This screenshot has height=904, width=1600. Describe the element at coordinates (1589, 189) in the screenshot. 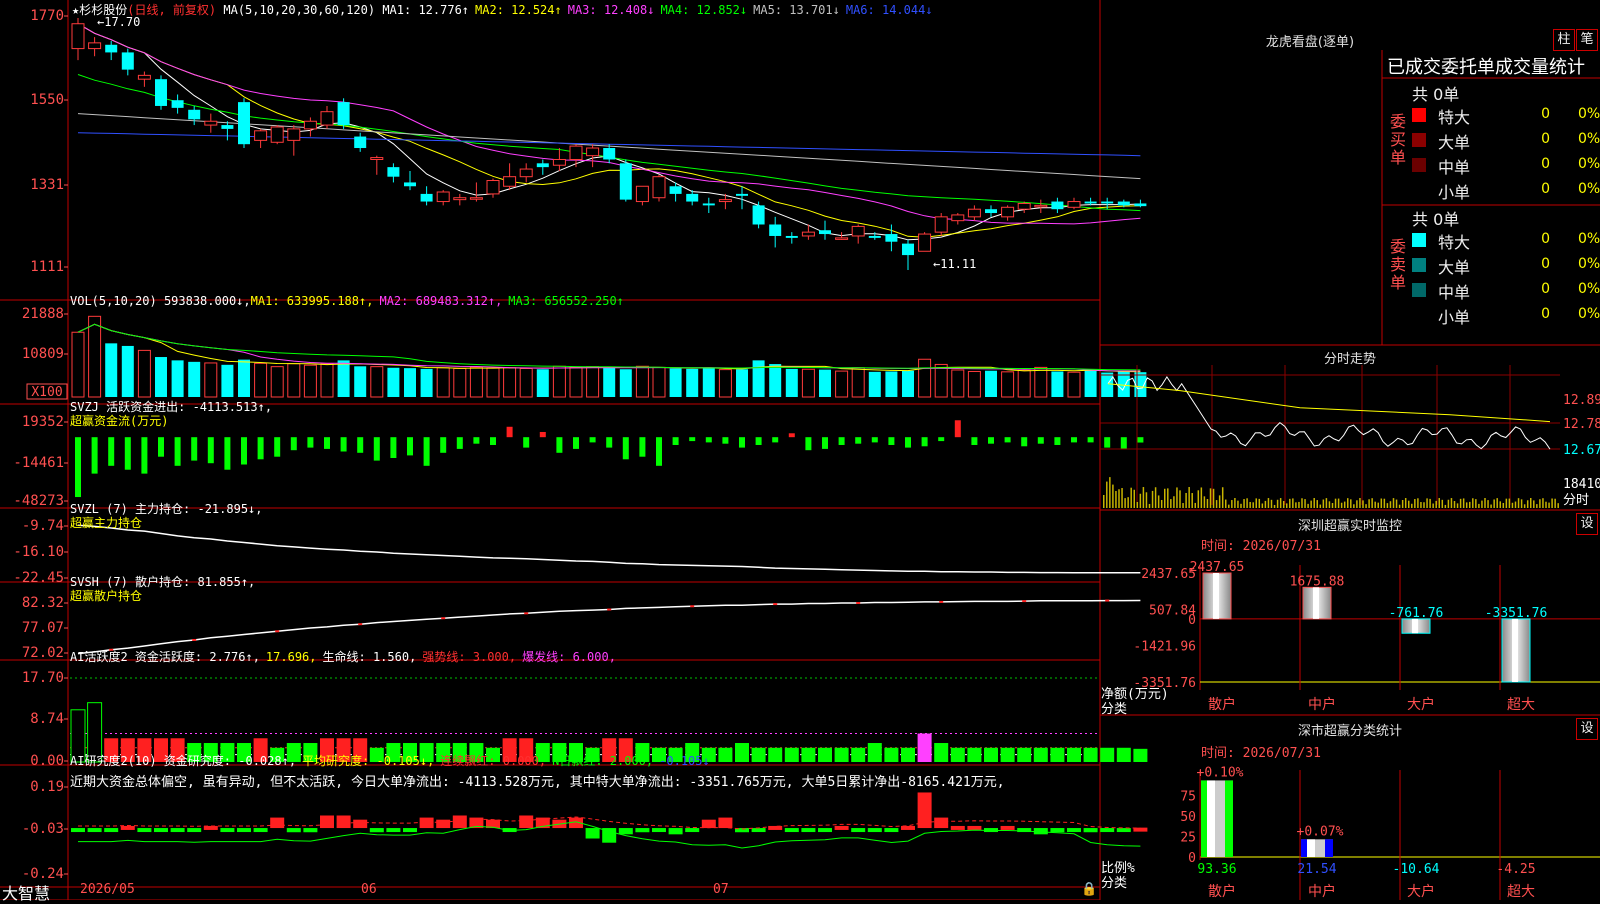

I see `buy-row-pct-3: 0%` at that location.